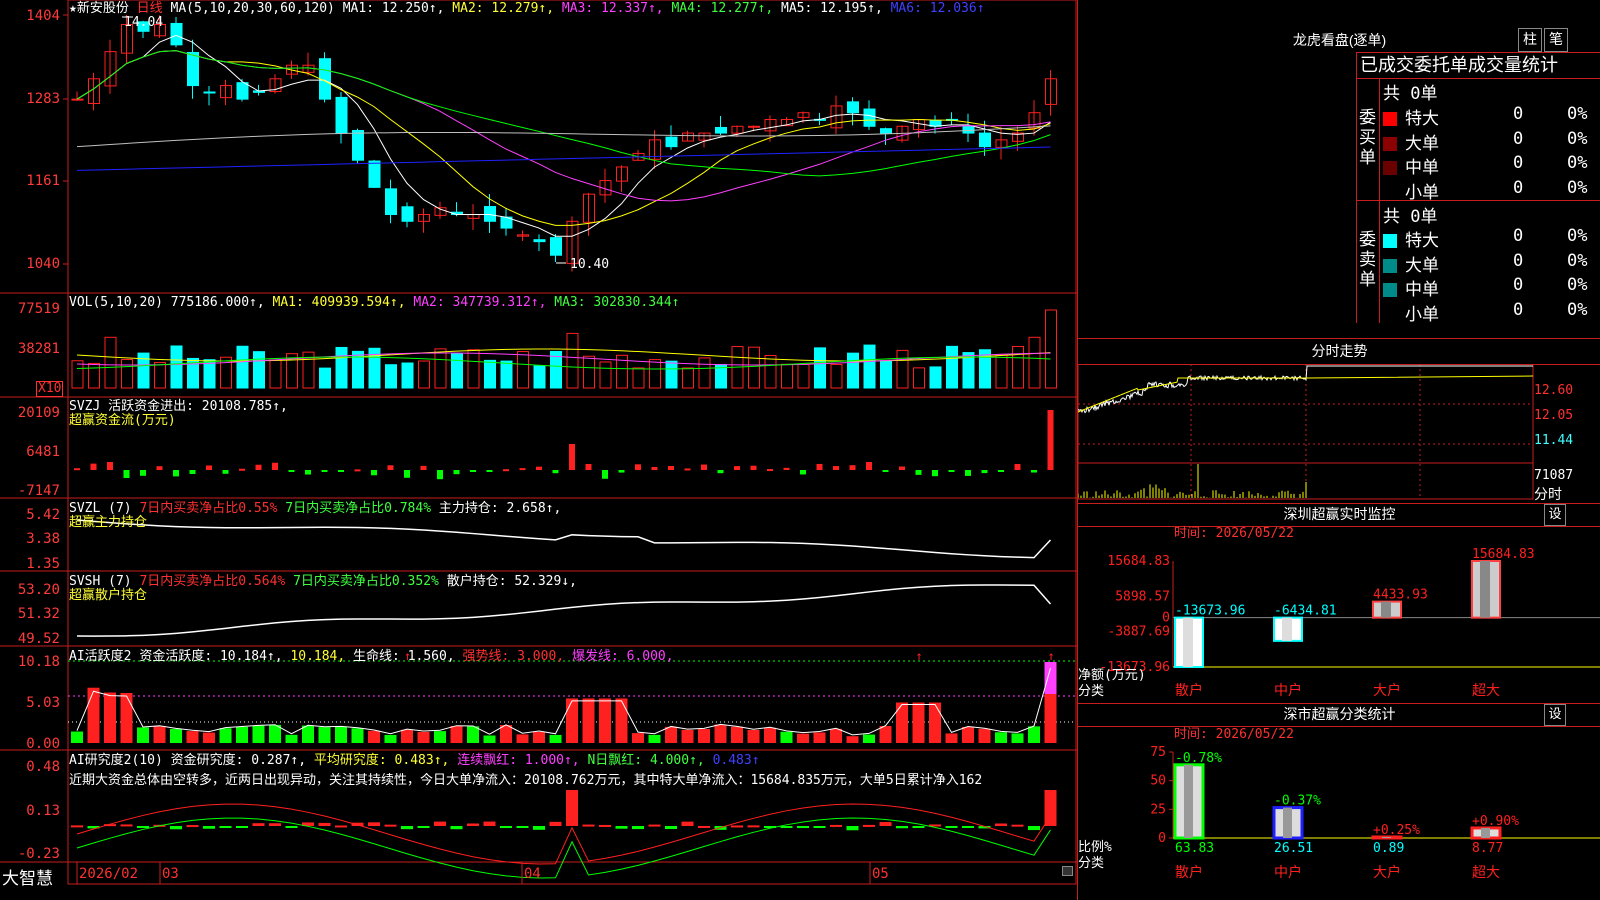 This screenshot has height=900, width=1600. I want to click on sz-class-settings-button: 设, so click(1555, 715).